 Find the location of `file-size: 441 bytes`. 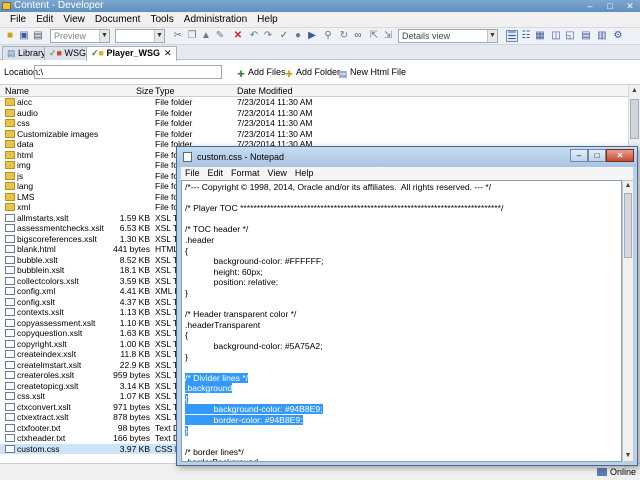

file-size: 441 bytes is located at coordinates (131, 249).